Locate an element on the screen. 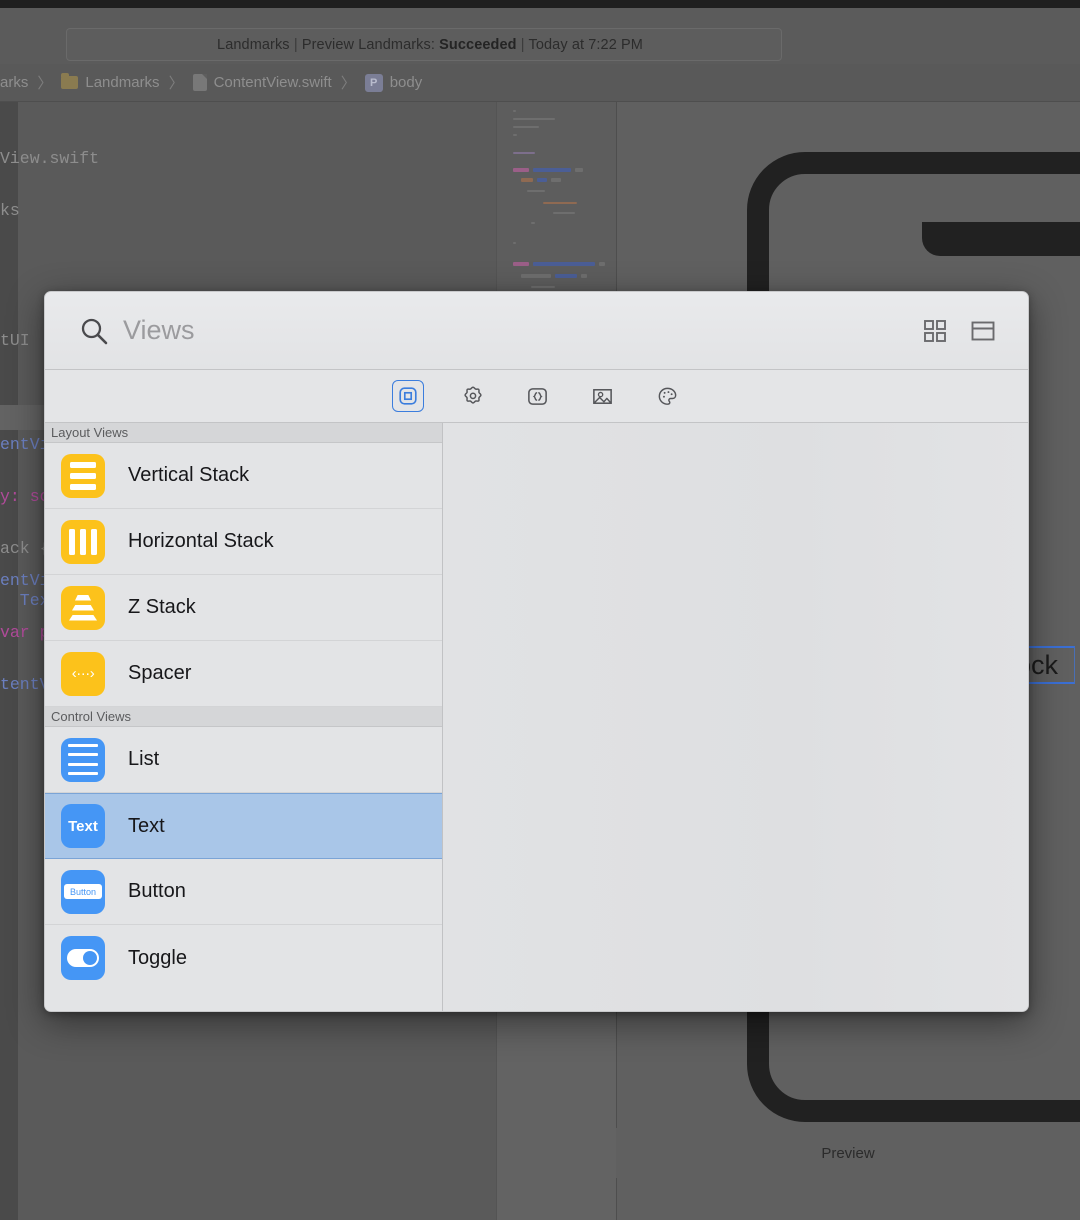  list-item-horizontal-stack: Horizontal Stack is located at coordinates (243, 542).